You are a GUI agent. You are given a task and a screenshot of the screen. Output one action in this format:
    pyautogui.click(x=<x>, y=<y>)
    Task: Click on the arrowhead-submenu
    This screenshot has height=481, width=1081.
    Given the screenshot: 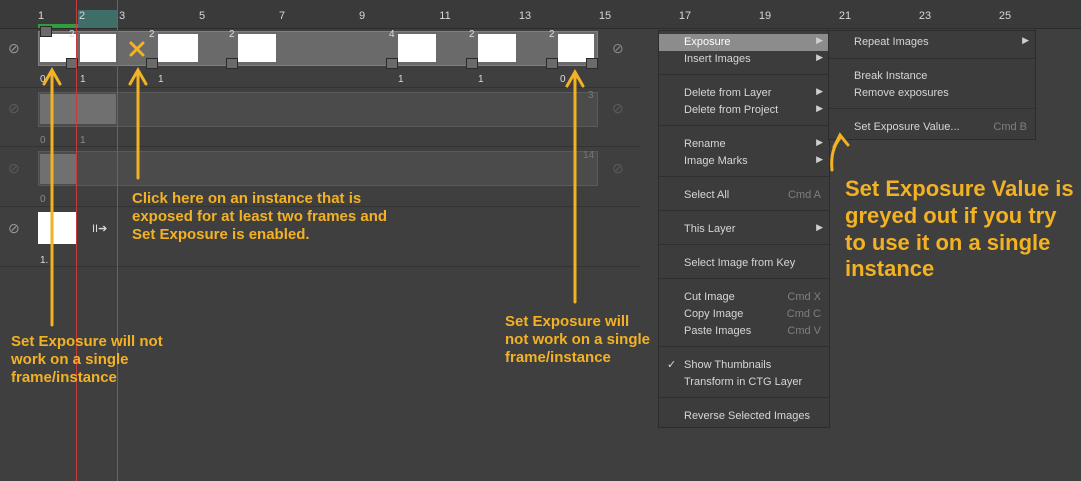 What is the action you would take?
    pyautogui.click(x=841, y=140)
    